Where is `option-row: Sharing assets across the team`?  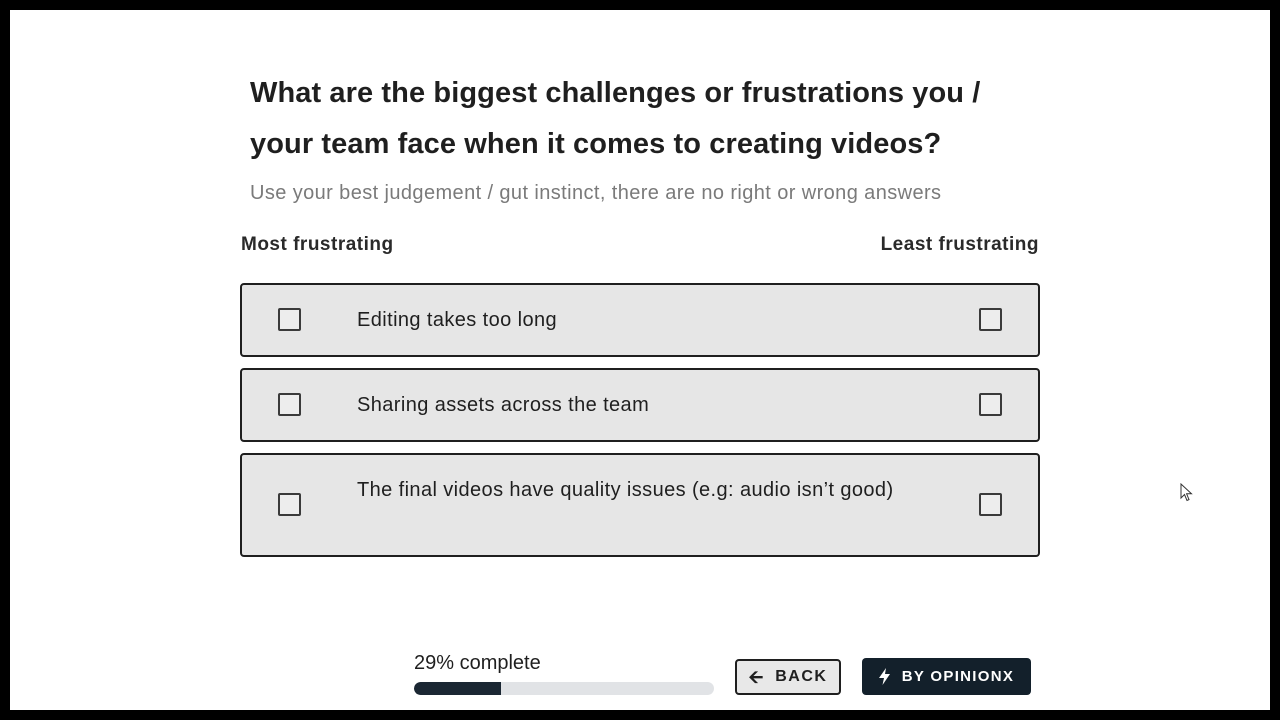
option-row: Sharing assets across the team is located at coordinates (640, 405).